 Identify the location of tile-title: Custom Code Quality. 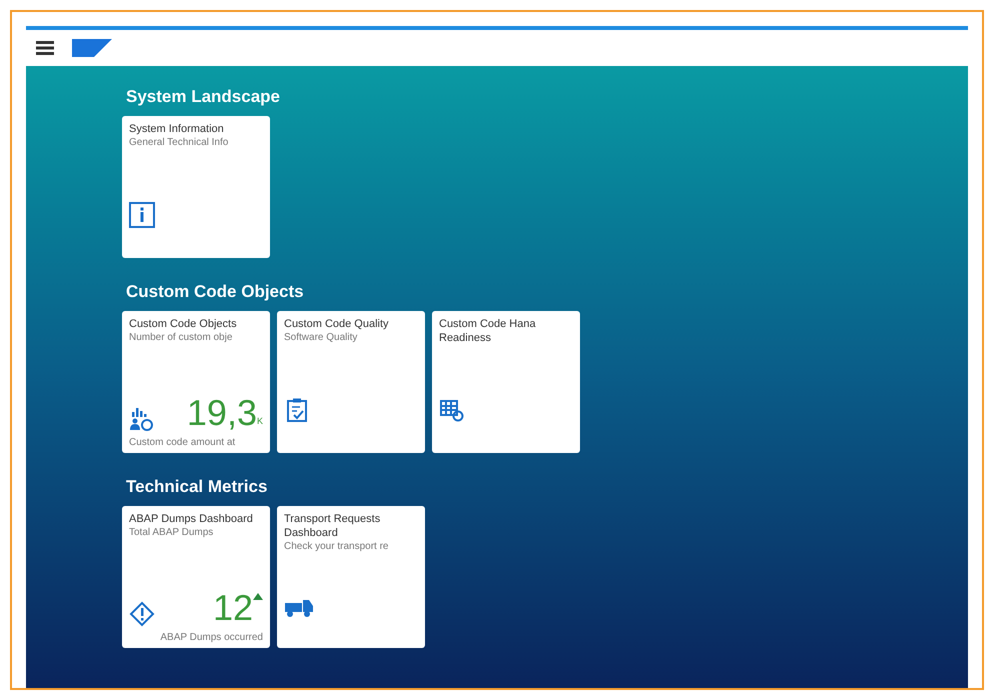
(337, 324).